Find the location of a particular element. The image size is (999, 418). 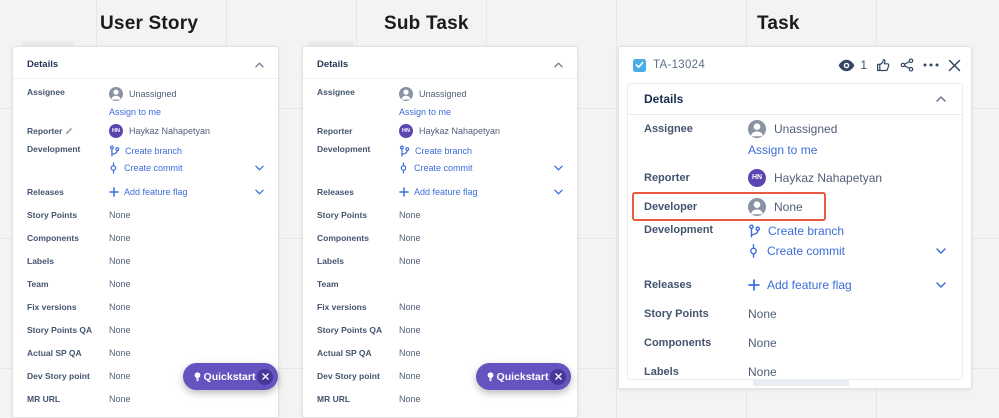

column-title-user-story: User Story is located at coordinates (149, 23).